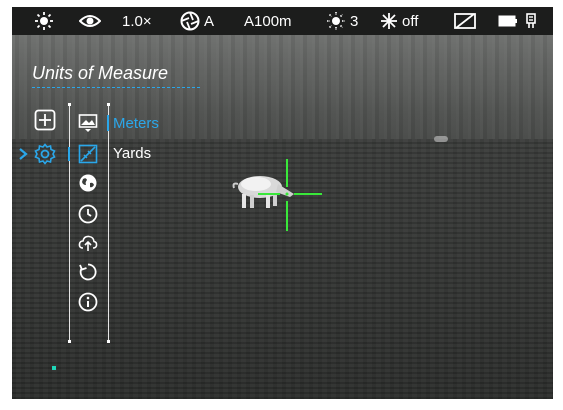  Describe the element at coordinates (354, 21) in the screenshot. I see `brightness-value: 3` at that location.